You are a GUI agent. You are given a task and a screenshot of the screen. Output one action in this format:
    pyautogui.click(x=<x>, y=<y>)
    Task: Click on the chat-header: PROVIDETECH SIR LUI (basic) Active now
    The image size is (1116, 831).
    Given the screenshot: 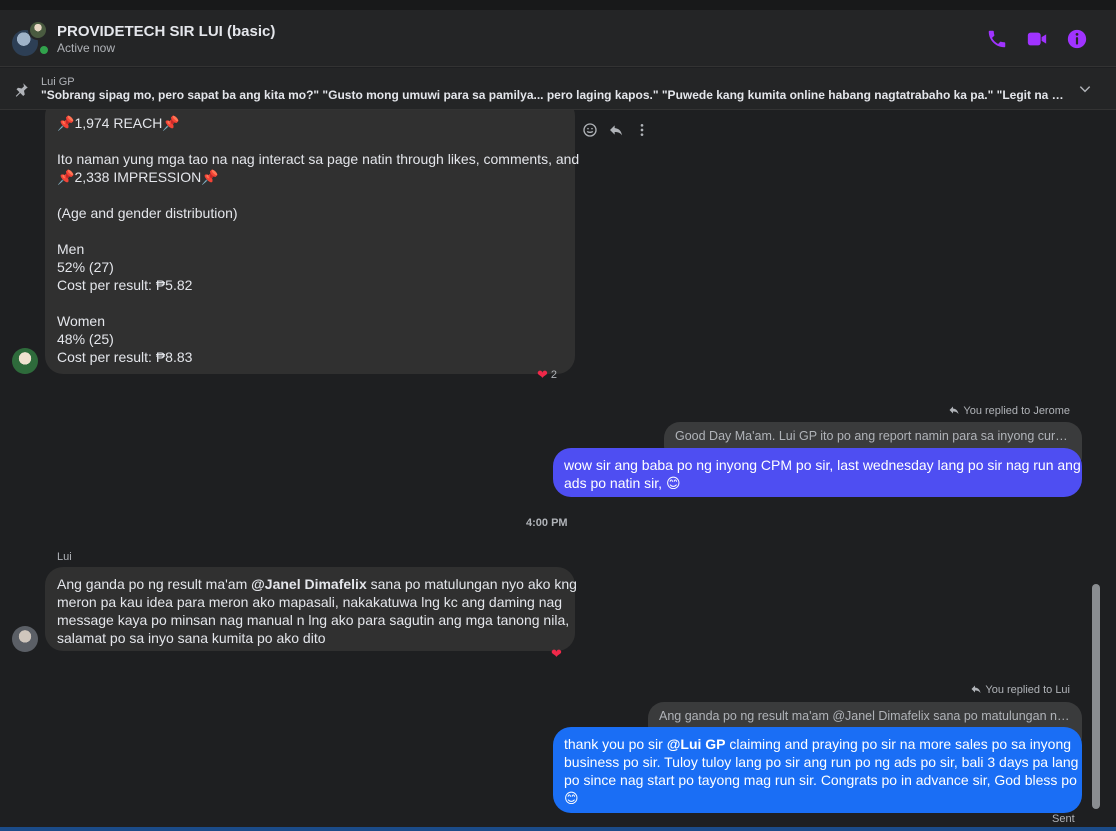 What is the action you would take?
    pyautogui.click(x=558, y=38)
    